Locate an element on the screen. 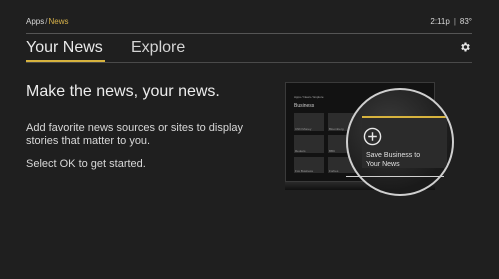  plus-circle-icon is located at coordinates (372, 136).